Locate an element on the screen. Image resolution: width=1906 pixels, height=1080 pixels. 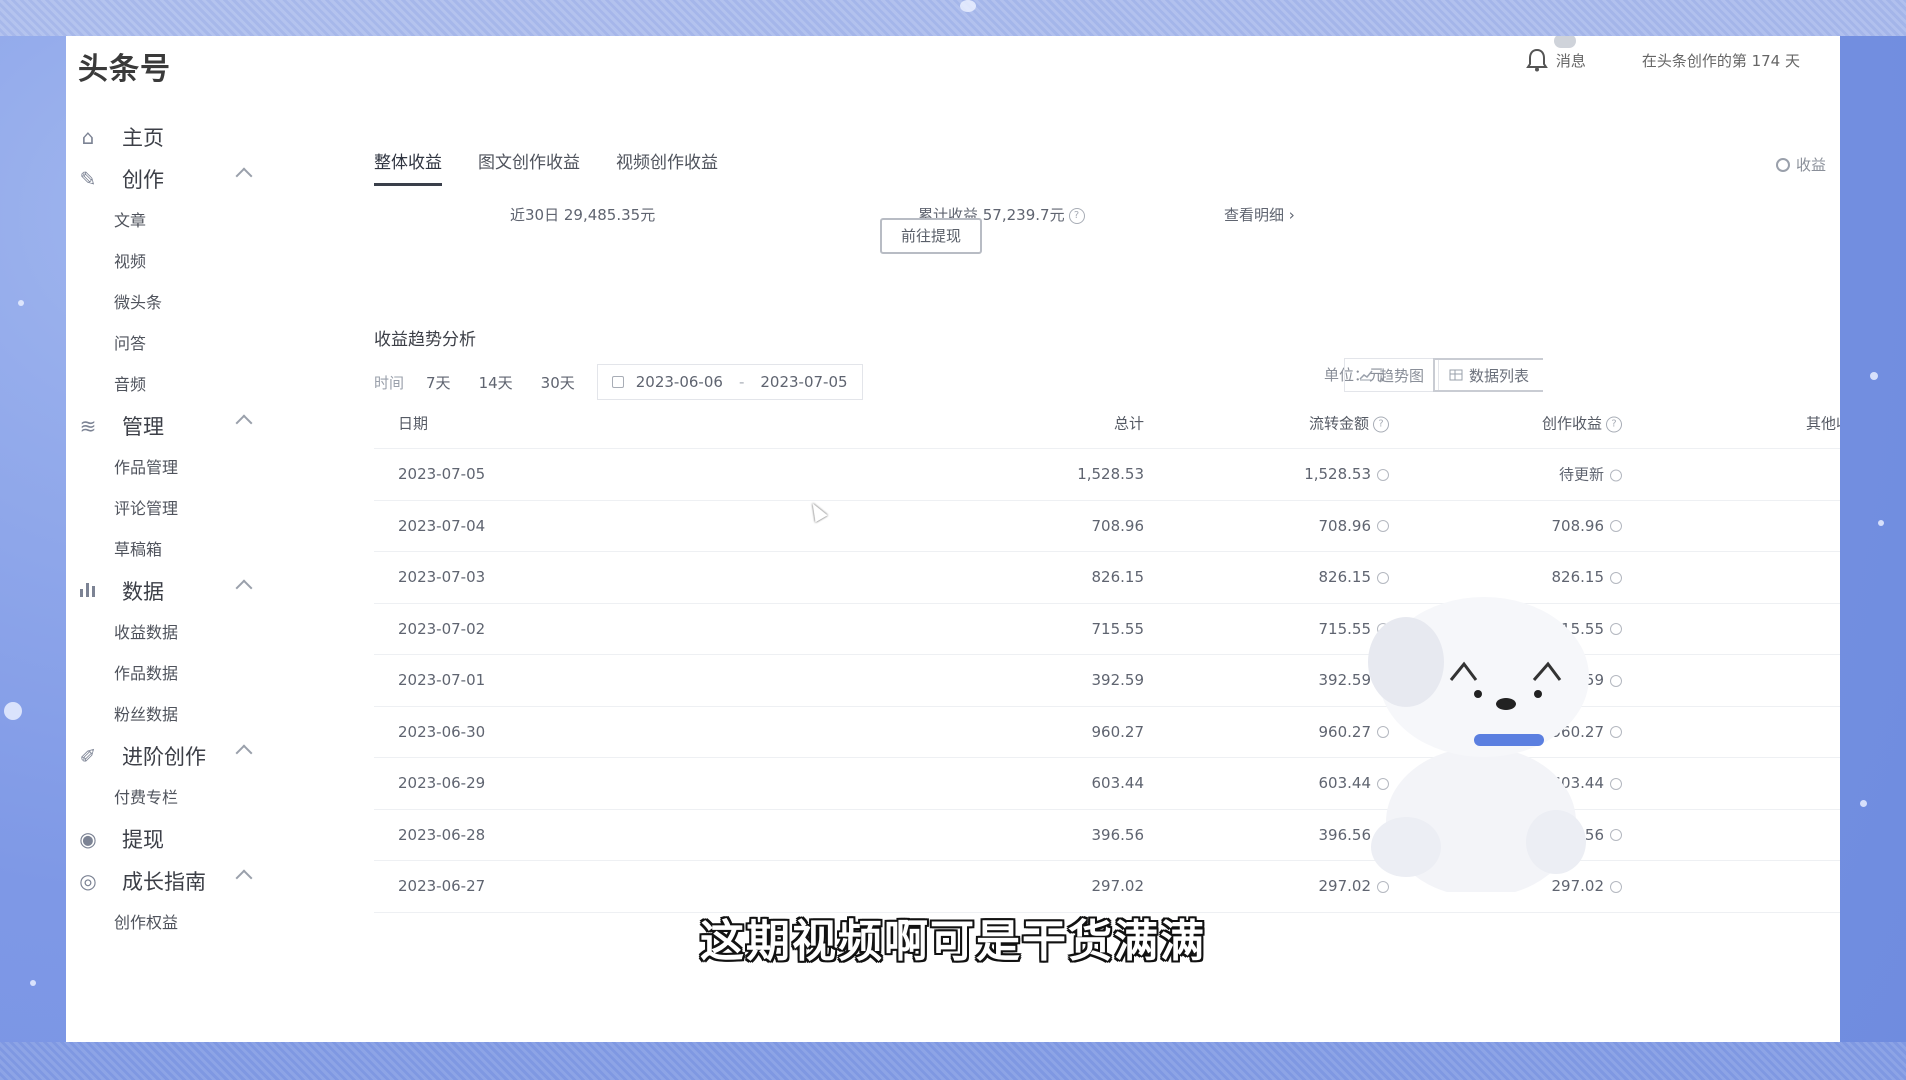
cell-create-value: 826.15 is located at coordinates (1578, 577).